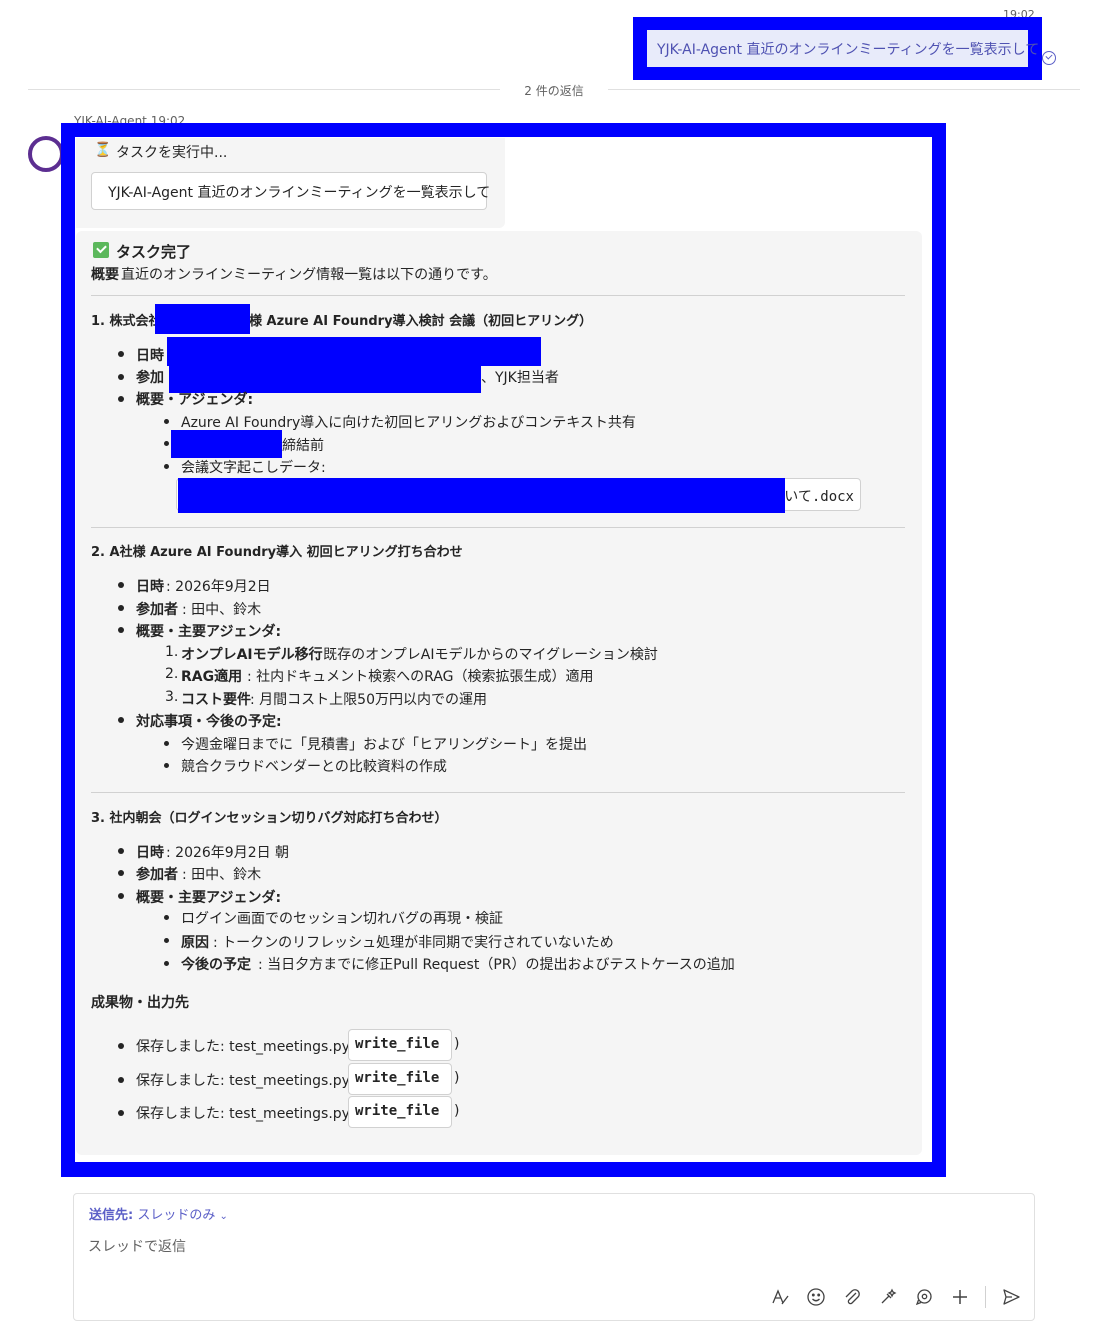 The width and height of the screenshot is (1115, 1340). What do you see at coordinates (222, 875) in the screenshot?
I see `meeting3-participants-value: : 田中、鈴木` at bounding box center [222, 875].